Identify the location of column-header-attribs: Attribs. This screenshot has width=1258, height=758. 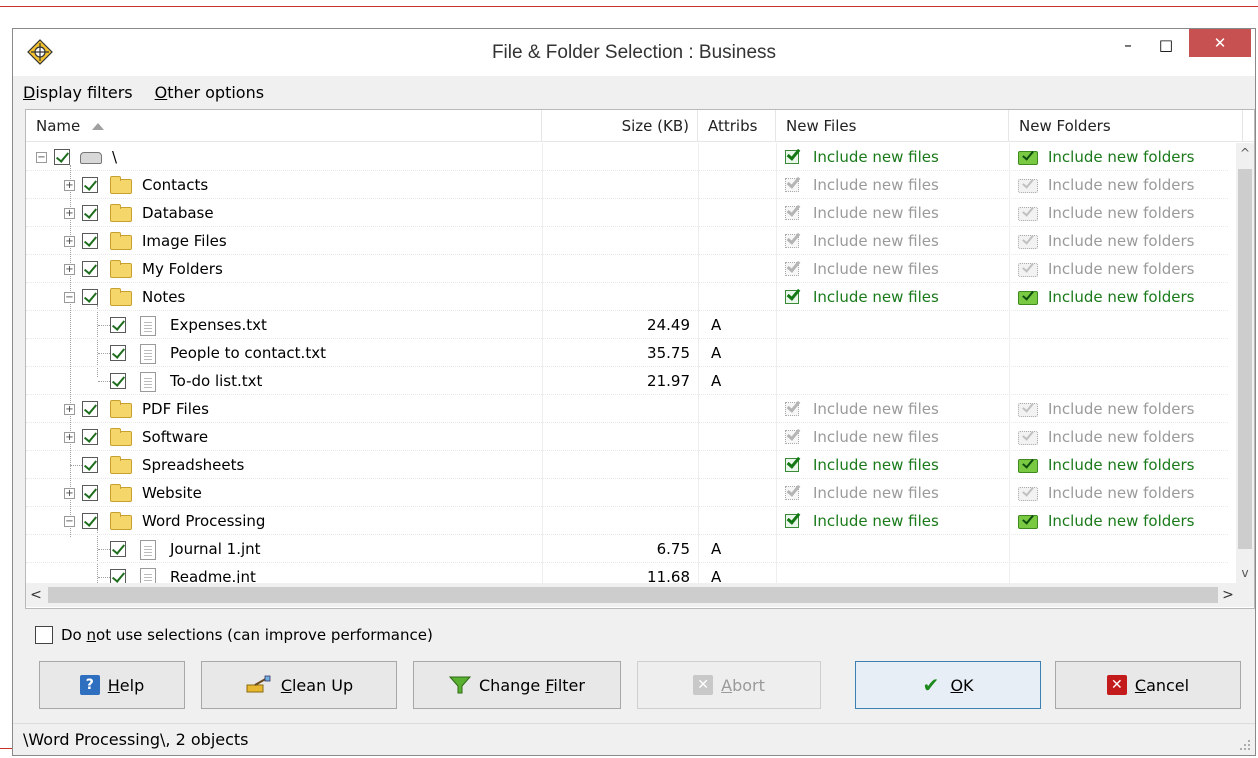
(737, 126).